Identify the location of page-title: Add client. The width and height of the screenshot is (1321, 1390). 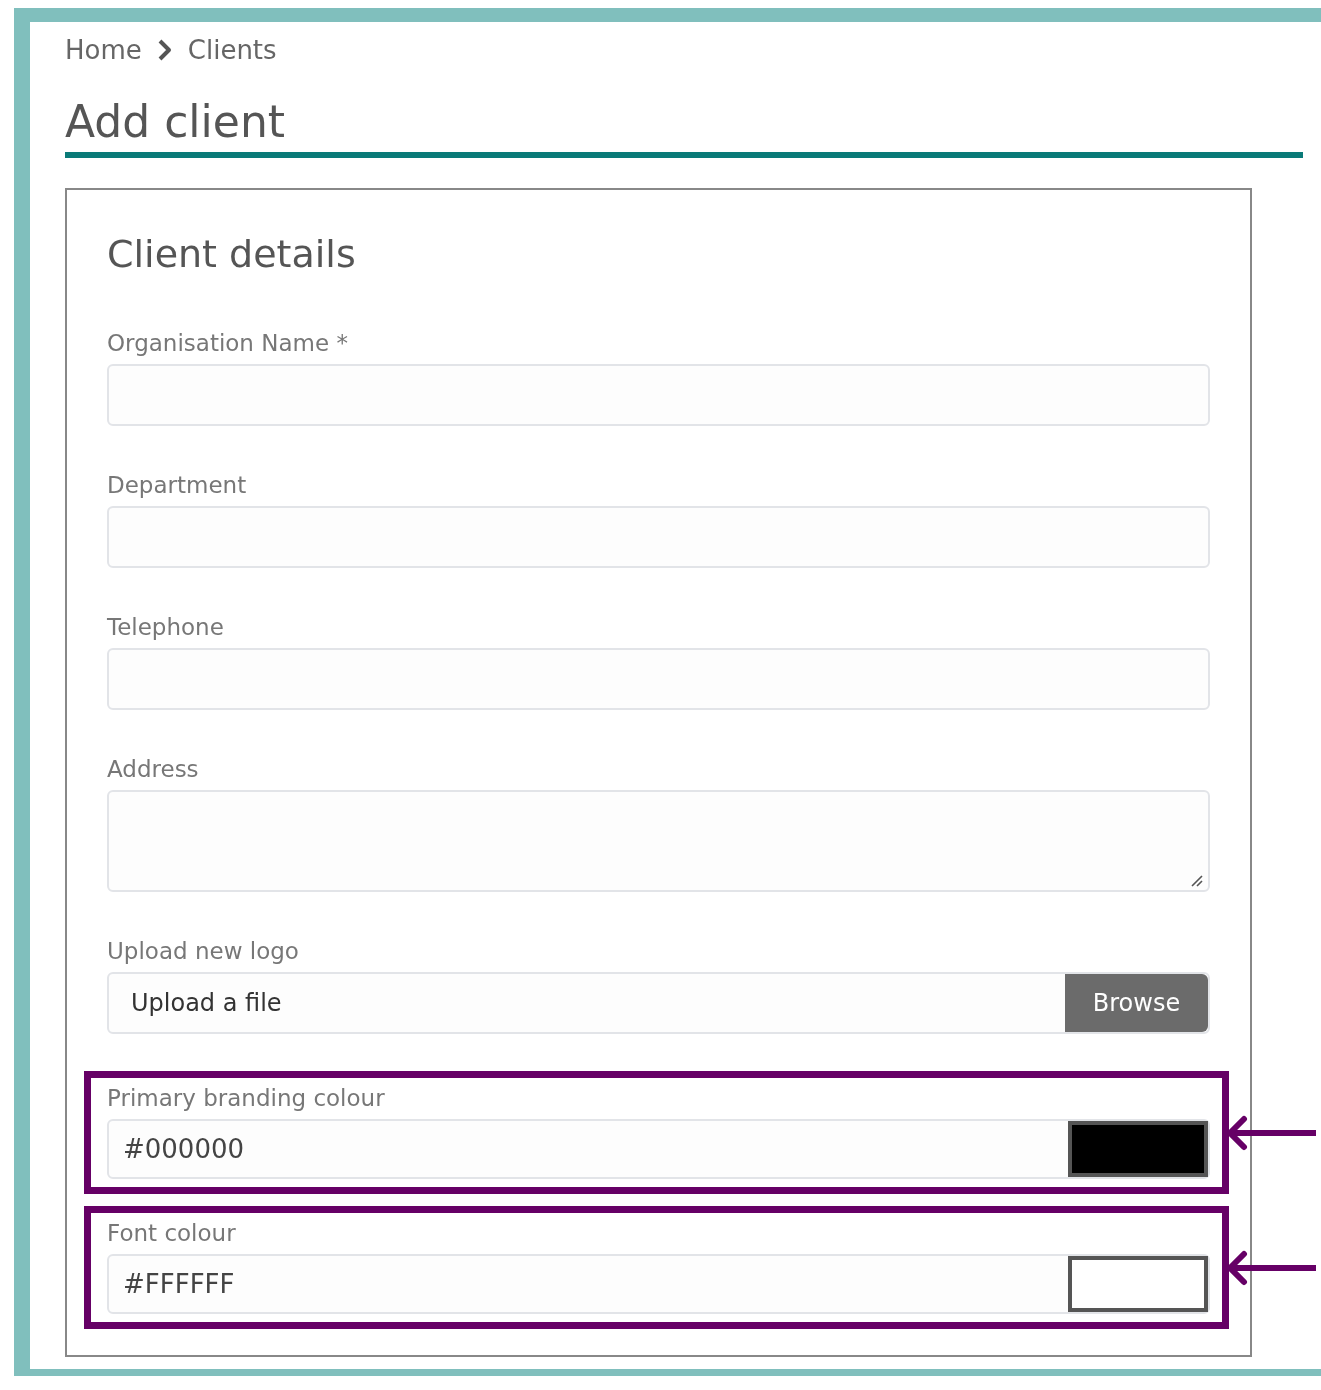
(176, 122).